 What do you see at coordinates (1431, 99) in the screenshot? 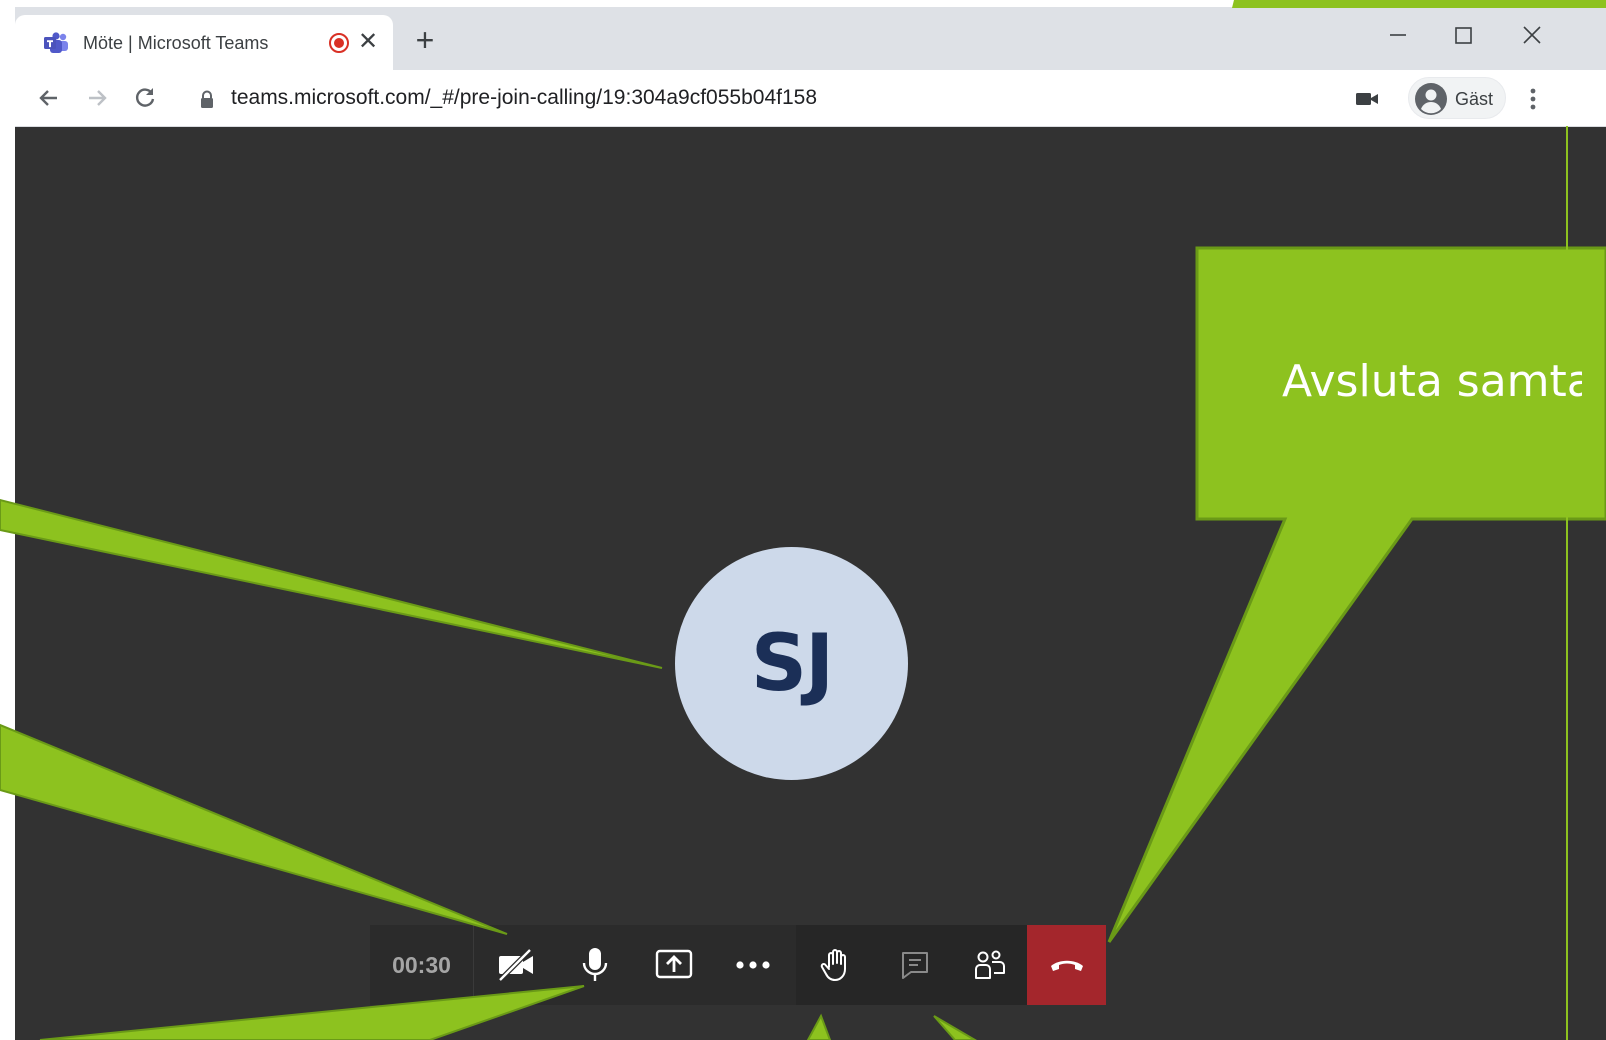
I see `profile-avatar-icon` at bounding box center [1431, 99].